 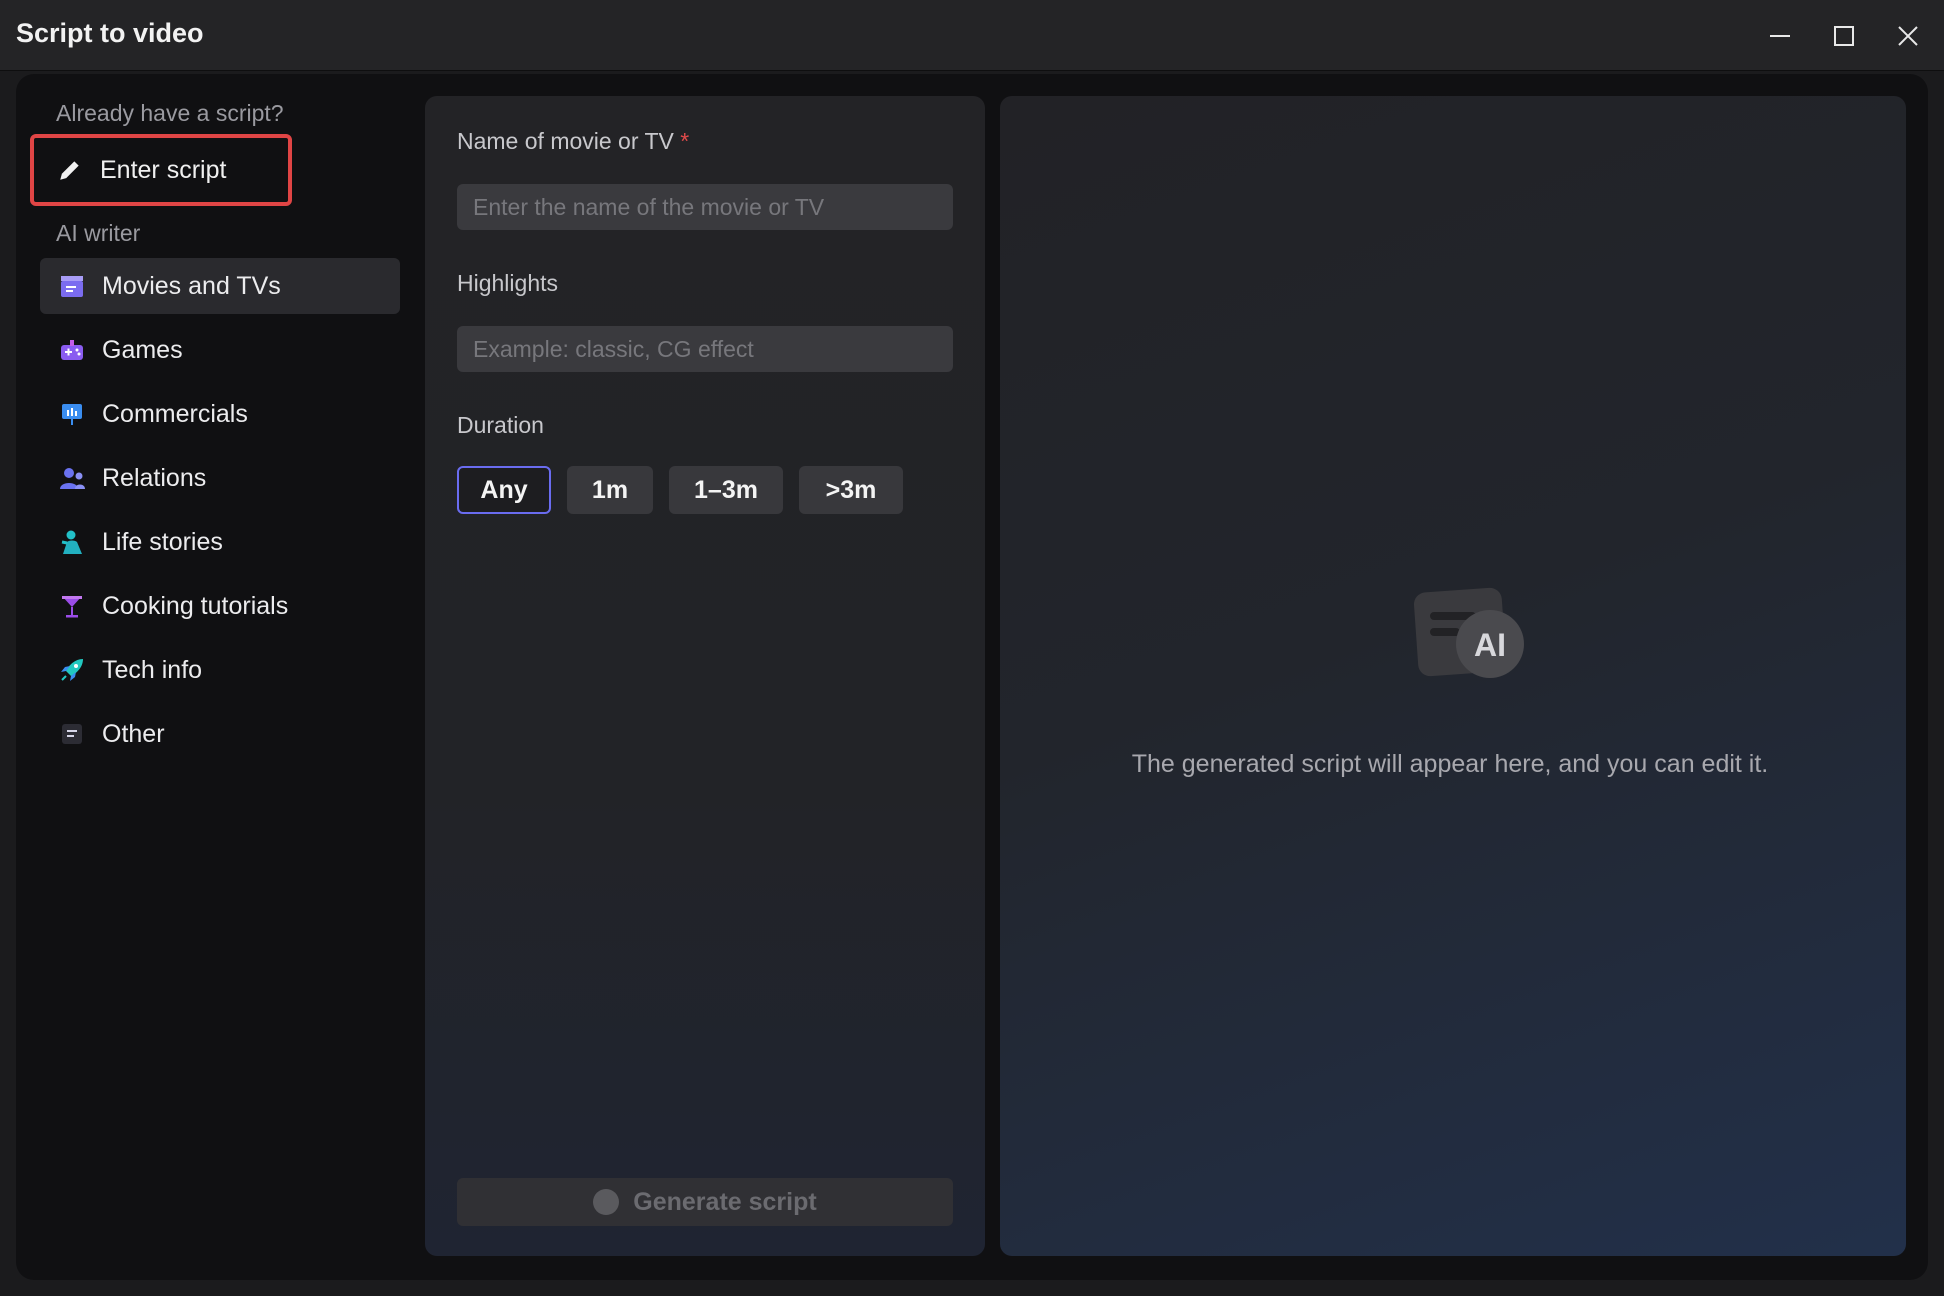 I want to click on sidebar-item-tech-info: Tech info, so click(x=220, y=670).